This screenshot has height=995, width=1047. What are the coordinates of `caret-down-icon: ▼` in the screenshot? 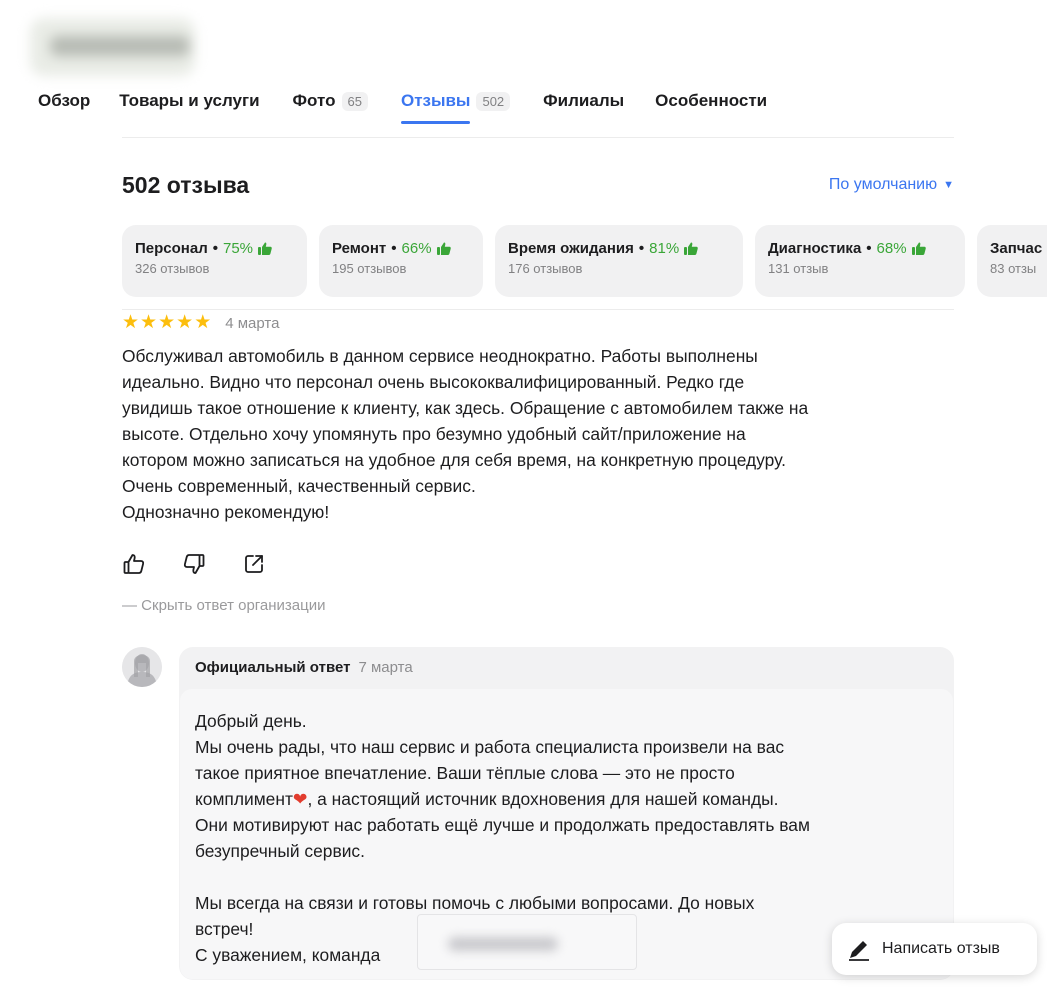 It's located at (948, 185).